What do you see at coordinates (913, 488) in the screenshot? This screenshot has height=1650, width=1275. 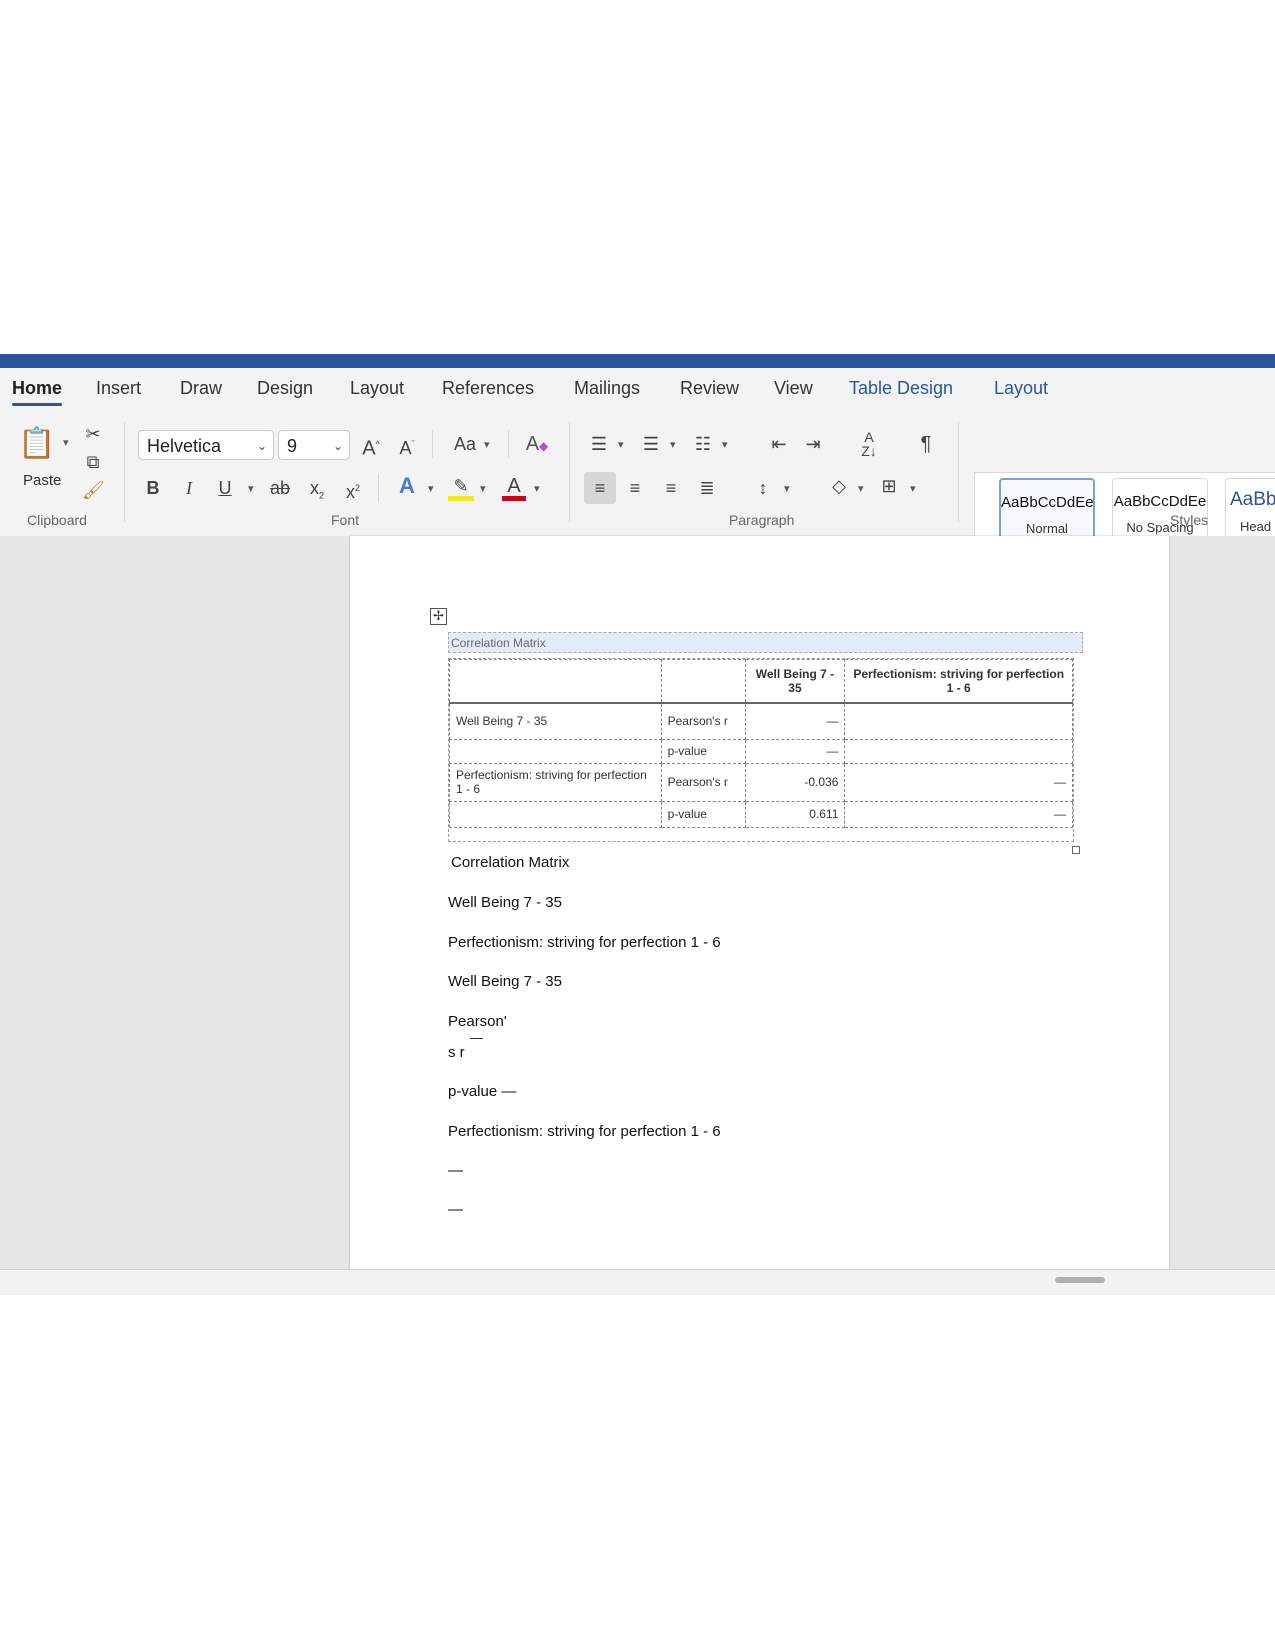 I see `borders-dropdown-icon: ▾` at bounding box center [913, 488].